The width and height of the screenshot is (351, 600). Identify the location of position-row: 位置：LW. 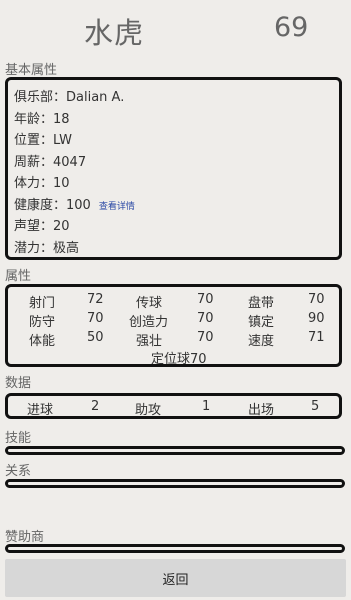
(43, 138).